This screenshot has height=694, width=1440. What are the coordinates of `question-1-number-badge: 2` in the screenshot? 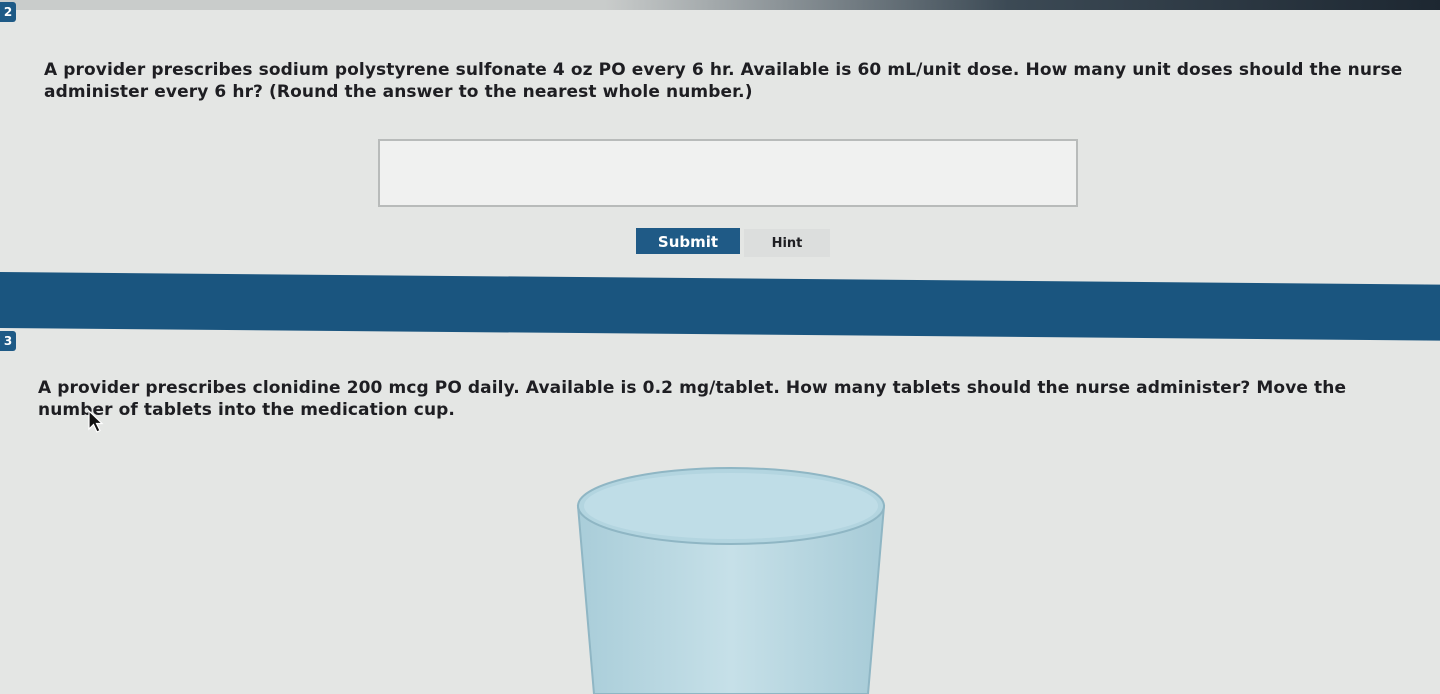 It's located at (8, 12).